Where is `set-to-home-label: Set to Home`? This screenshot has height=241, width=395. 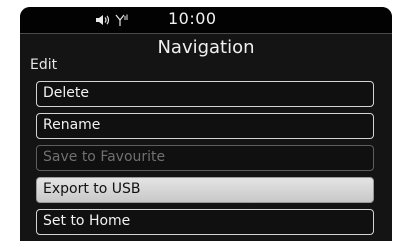
set-to-home-label: Set to Home is located at coordinates (87, 221).